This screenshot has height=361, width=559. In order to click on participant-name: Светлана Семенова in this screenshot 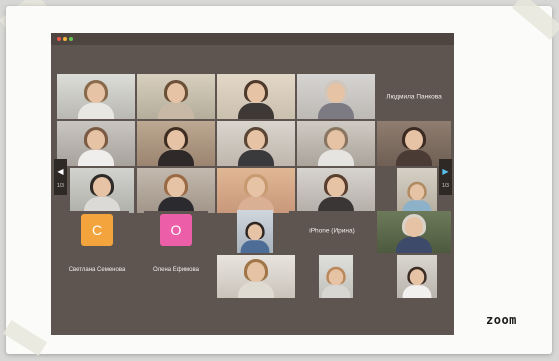, I will do `click(97, 270)`.